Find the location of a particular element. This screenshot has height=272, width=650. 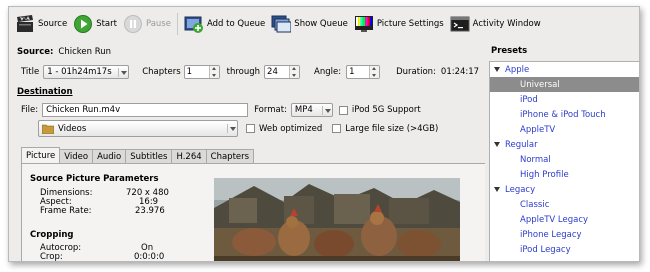

preset-item-ipod: iPod is located at coordinates (564, 99).